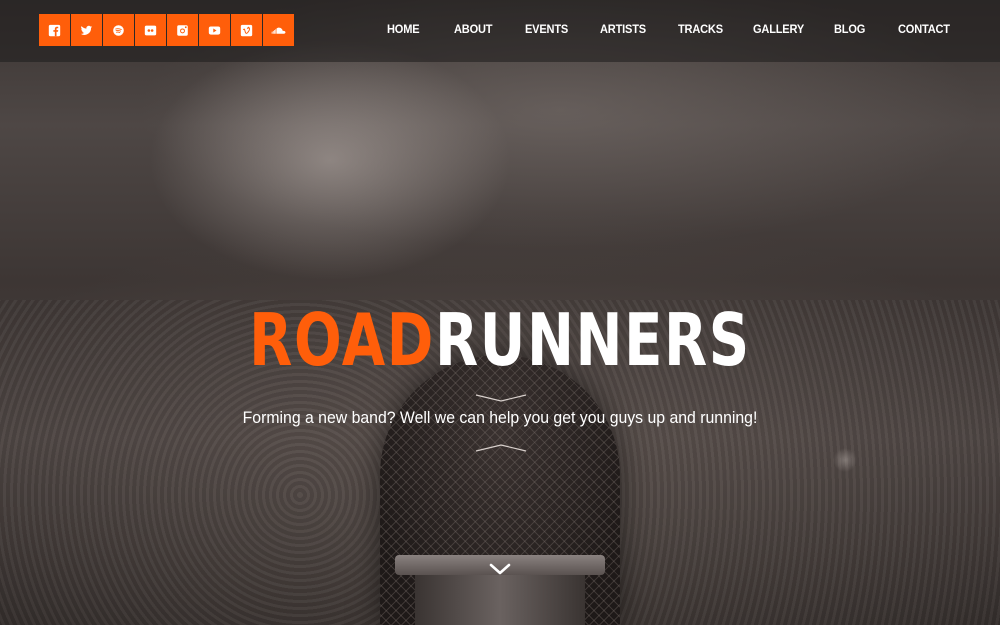 The width and height of the screenshot is (1000, 625). I want to click on chevron-down-icon, so click(500, 569).